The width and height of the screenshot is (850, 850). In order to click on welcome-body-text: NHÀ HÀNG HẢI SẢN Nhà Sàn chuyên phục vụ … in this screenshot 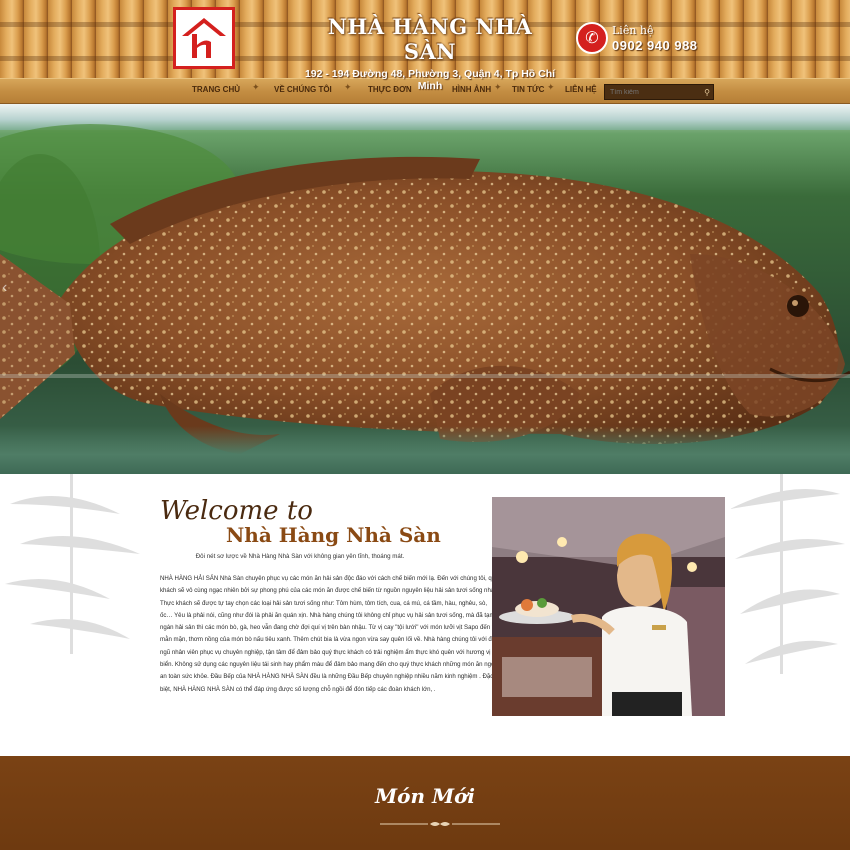, I will do `click(329, 634)`.